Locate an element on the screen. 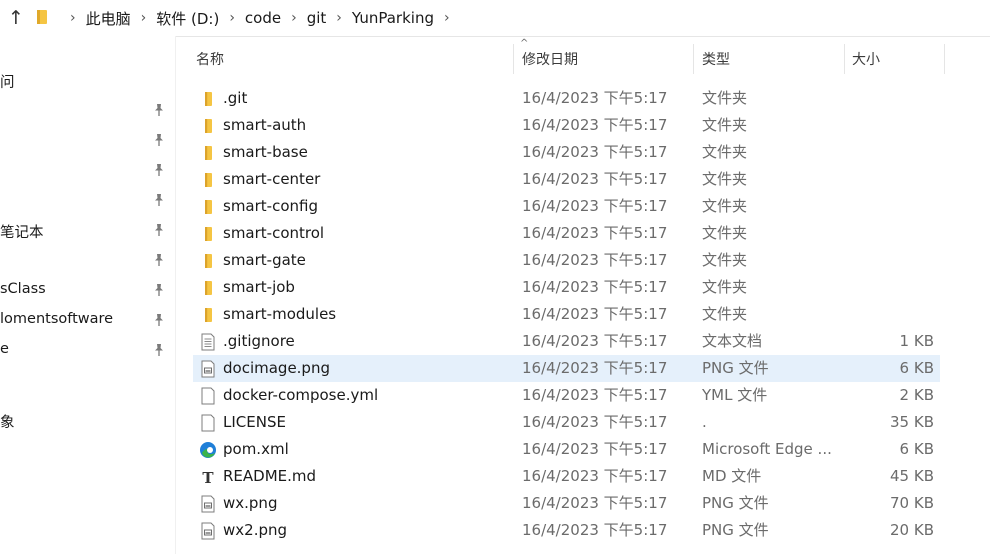 This screenshot has height=554, width=990. file-row: smart-base 16/4/2023 下午5:17 文件夹 is located at coordinates (566, 152).